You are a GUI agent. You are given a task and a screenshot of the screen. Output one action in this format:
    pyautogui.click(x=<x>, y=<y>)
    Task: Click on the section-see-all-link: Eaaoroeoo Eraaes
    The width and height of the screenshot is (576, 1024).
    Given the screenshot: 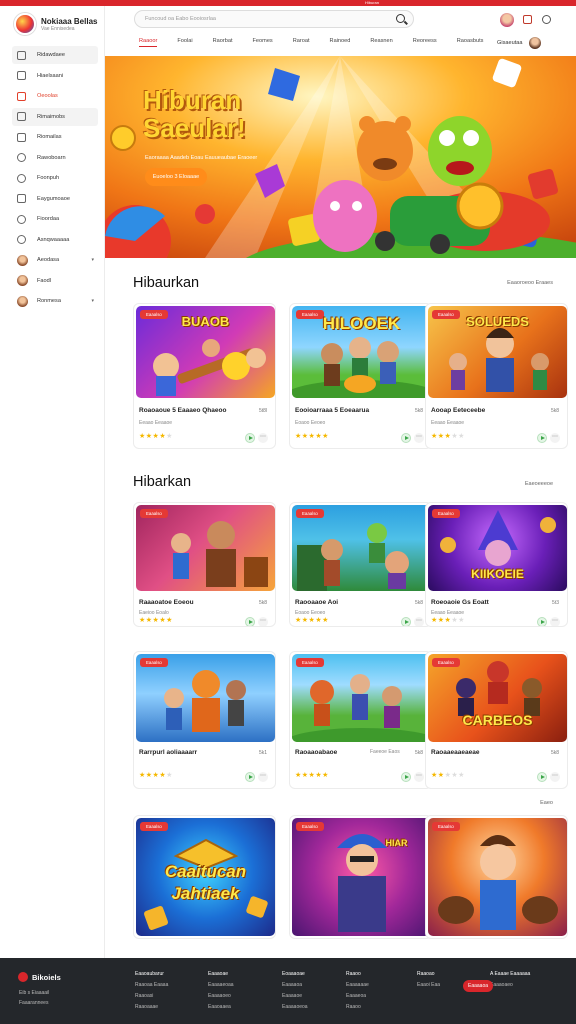 What is the action you would take?
    pyautogui.click(x=530, y=283)
    